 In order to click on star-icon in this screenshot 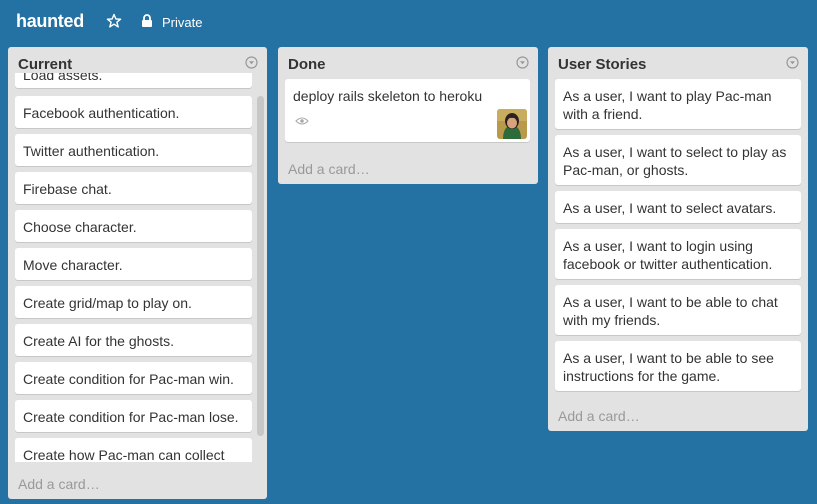, I will do `click(114, 21)`.